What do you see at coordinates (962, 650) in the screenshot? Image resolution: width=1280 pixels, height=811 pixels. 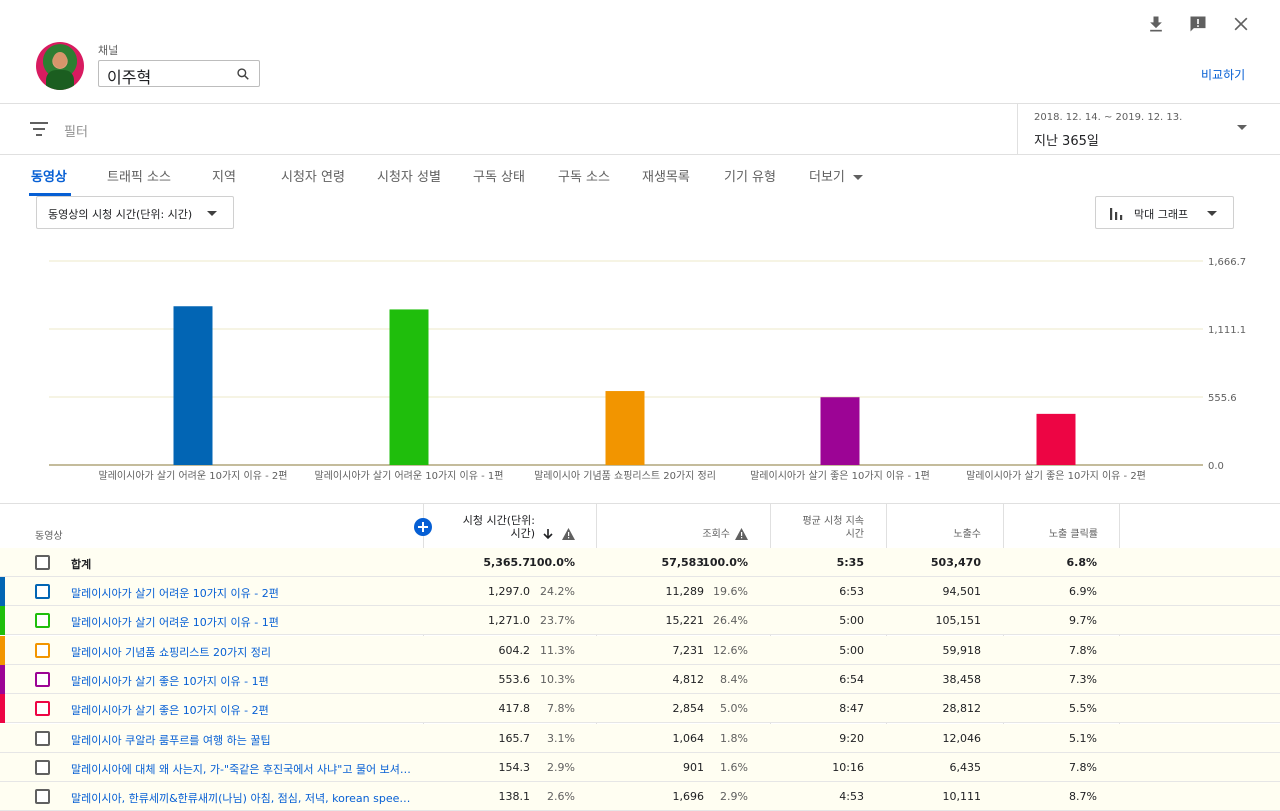 I see `impressions-value: 59,918` at bounding box center [962, 650].